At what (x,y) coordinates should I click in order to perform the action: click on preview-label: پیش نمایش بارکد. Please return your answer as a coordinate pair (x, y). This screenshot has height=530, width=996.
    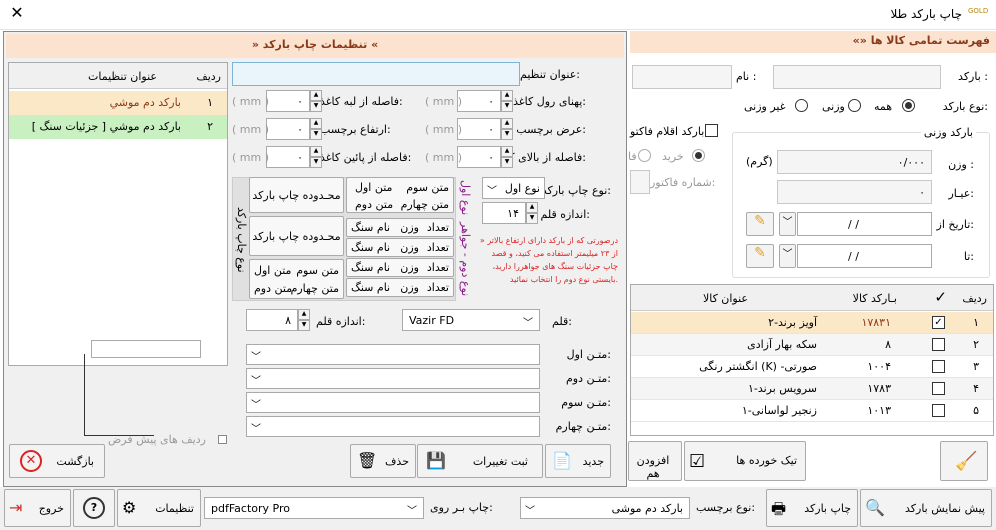
    Looking at the image, I should click on (945, 508).